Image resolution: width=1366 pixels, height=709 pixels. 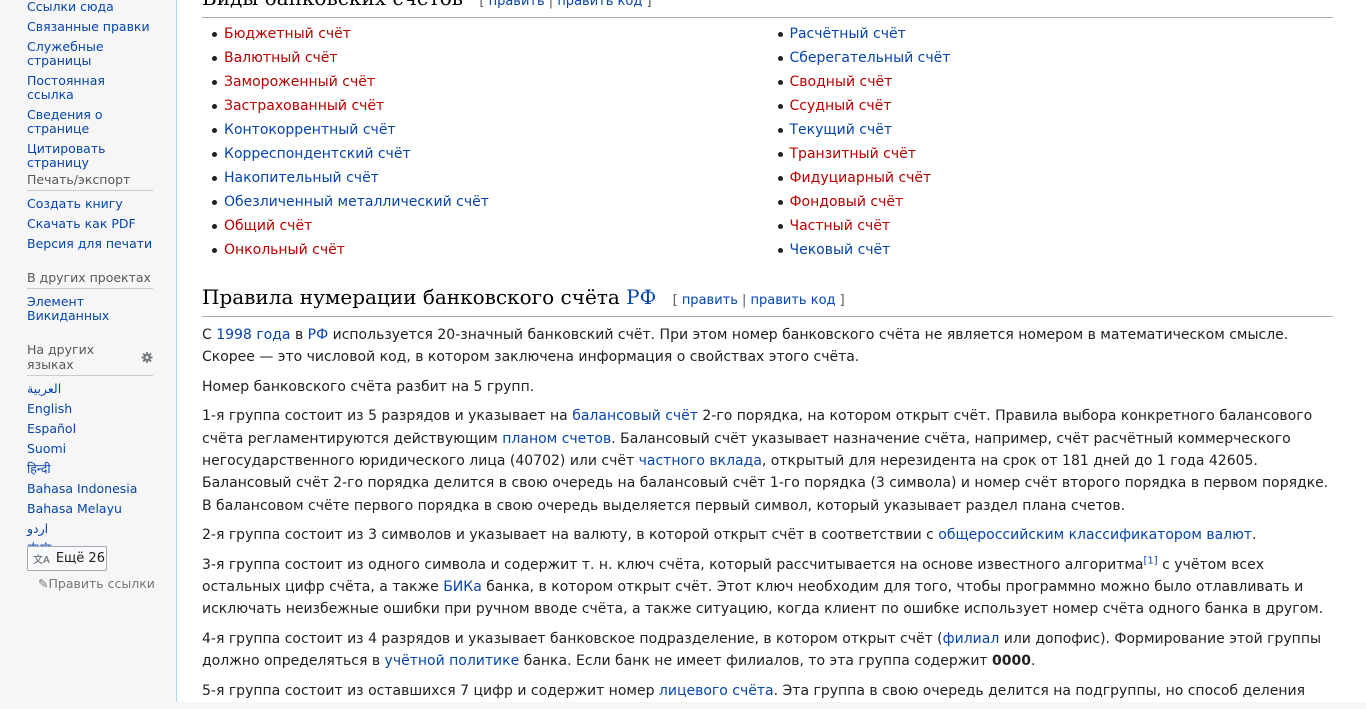 I want to click on gear-icon, so click(x=147, y=357).